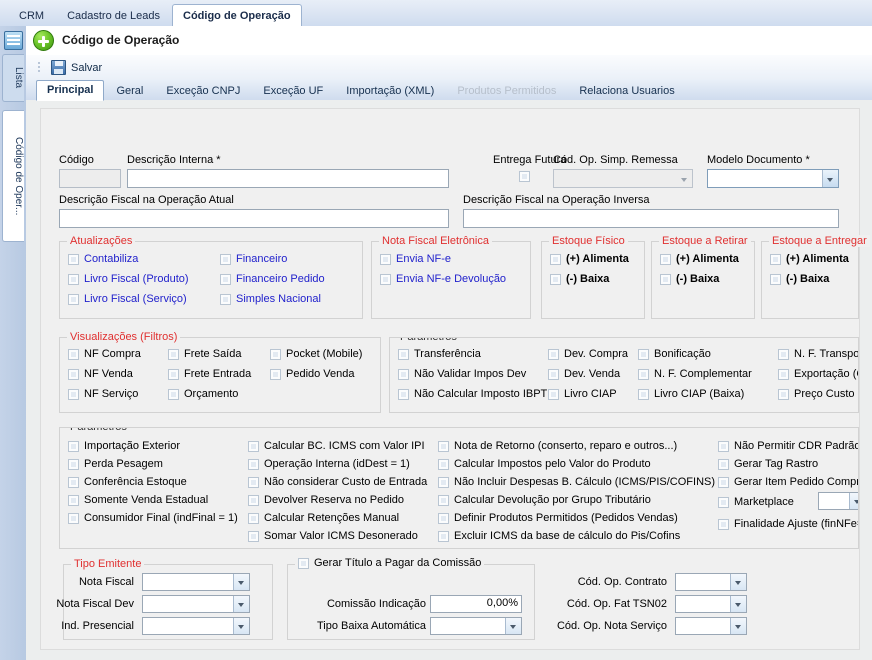  What do you see at coordinates (816, 394) in the screenshot?
I see `checkbox-preco-custo: Preço Custo` at bounding box center [816, 394].